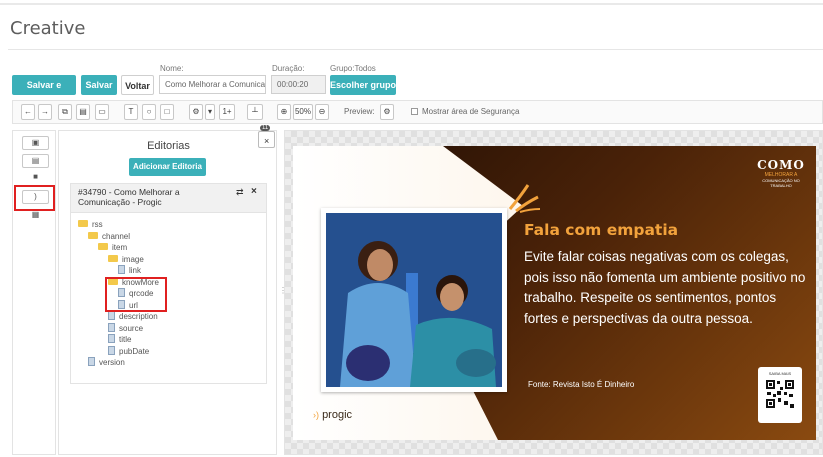  What do you see at coordinates (44, 92) in the screenshot?
I see `save-close-button: Salvar e Fechar` at bounding box center [44, 92].